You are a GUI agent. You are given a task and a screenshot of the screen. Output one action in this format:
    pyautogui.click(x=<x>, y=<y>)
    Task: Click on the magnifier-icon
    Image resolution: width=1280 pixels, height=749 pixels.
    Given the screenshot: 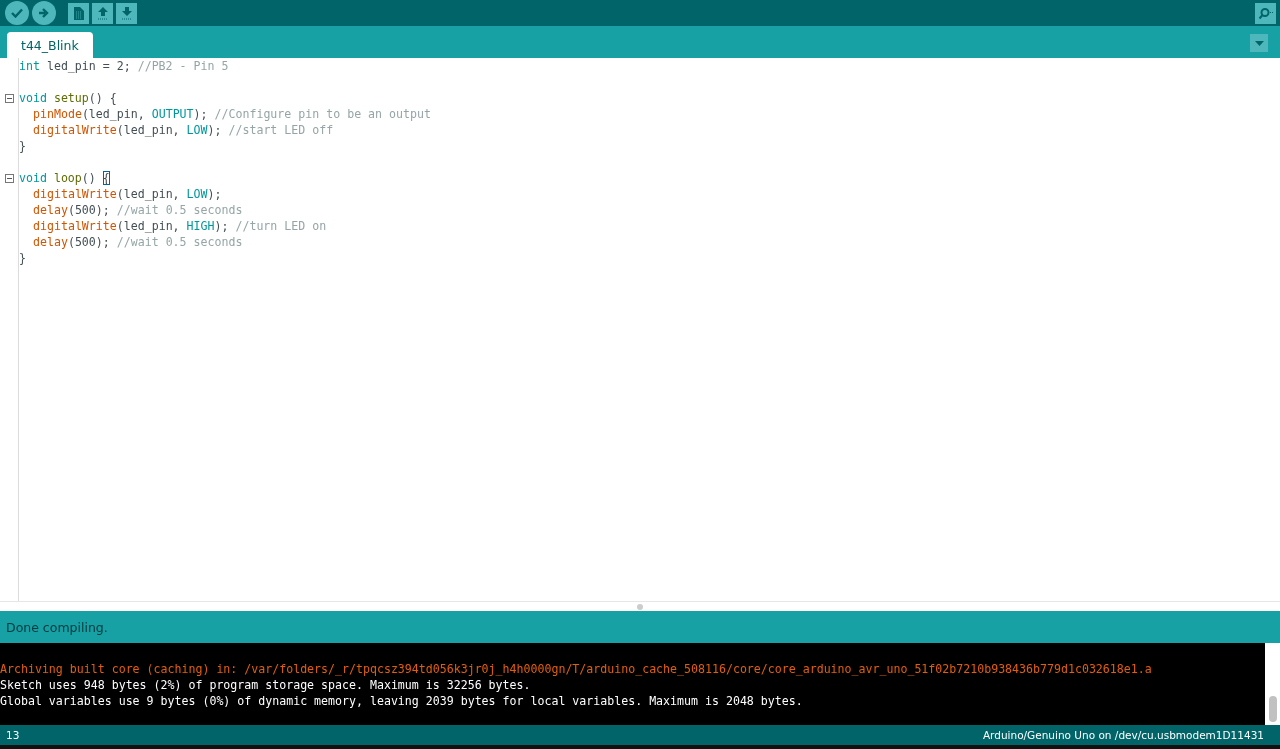 What is the action you would take?
    pyautogui.click(x=1265, y=13)
    